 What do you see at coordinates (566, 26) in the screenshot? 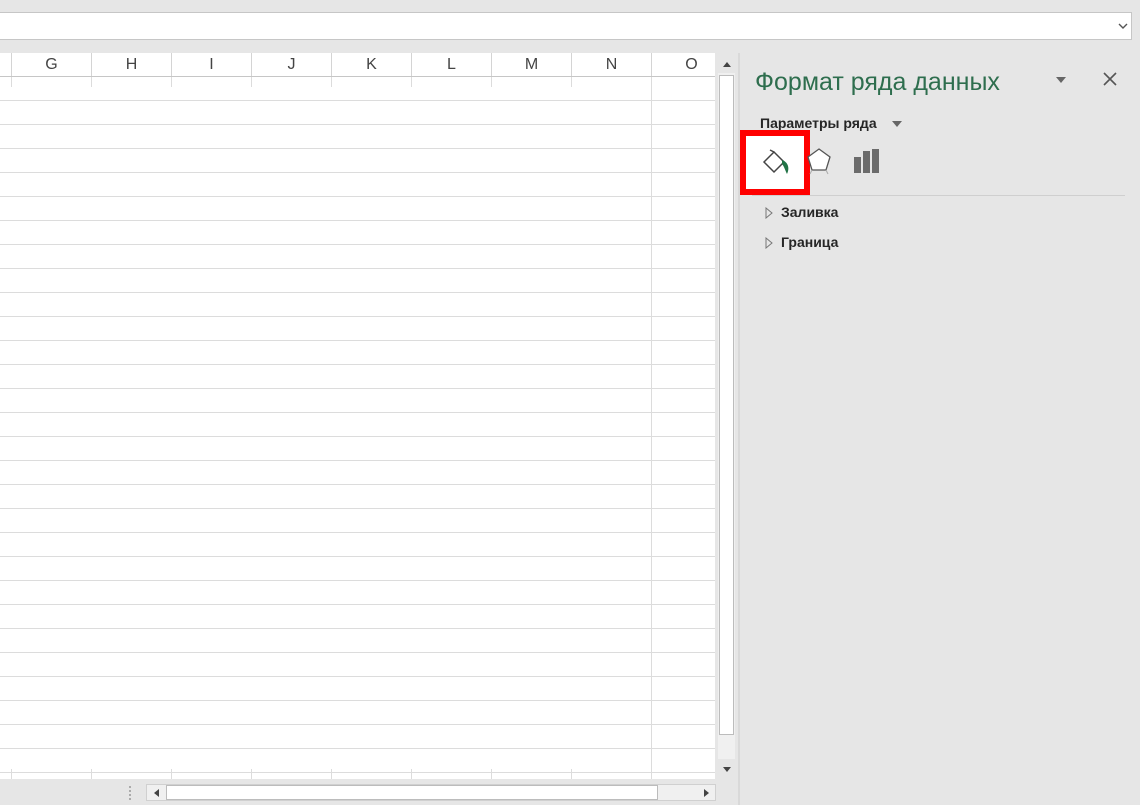
I see `formula-input` at bounding box center [566, 26].